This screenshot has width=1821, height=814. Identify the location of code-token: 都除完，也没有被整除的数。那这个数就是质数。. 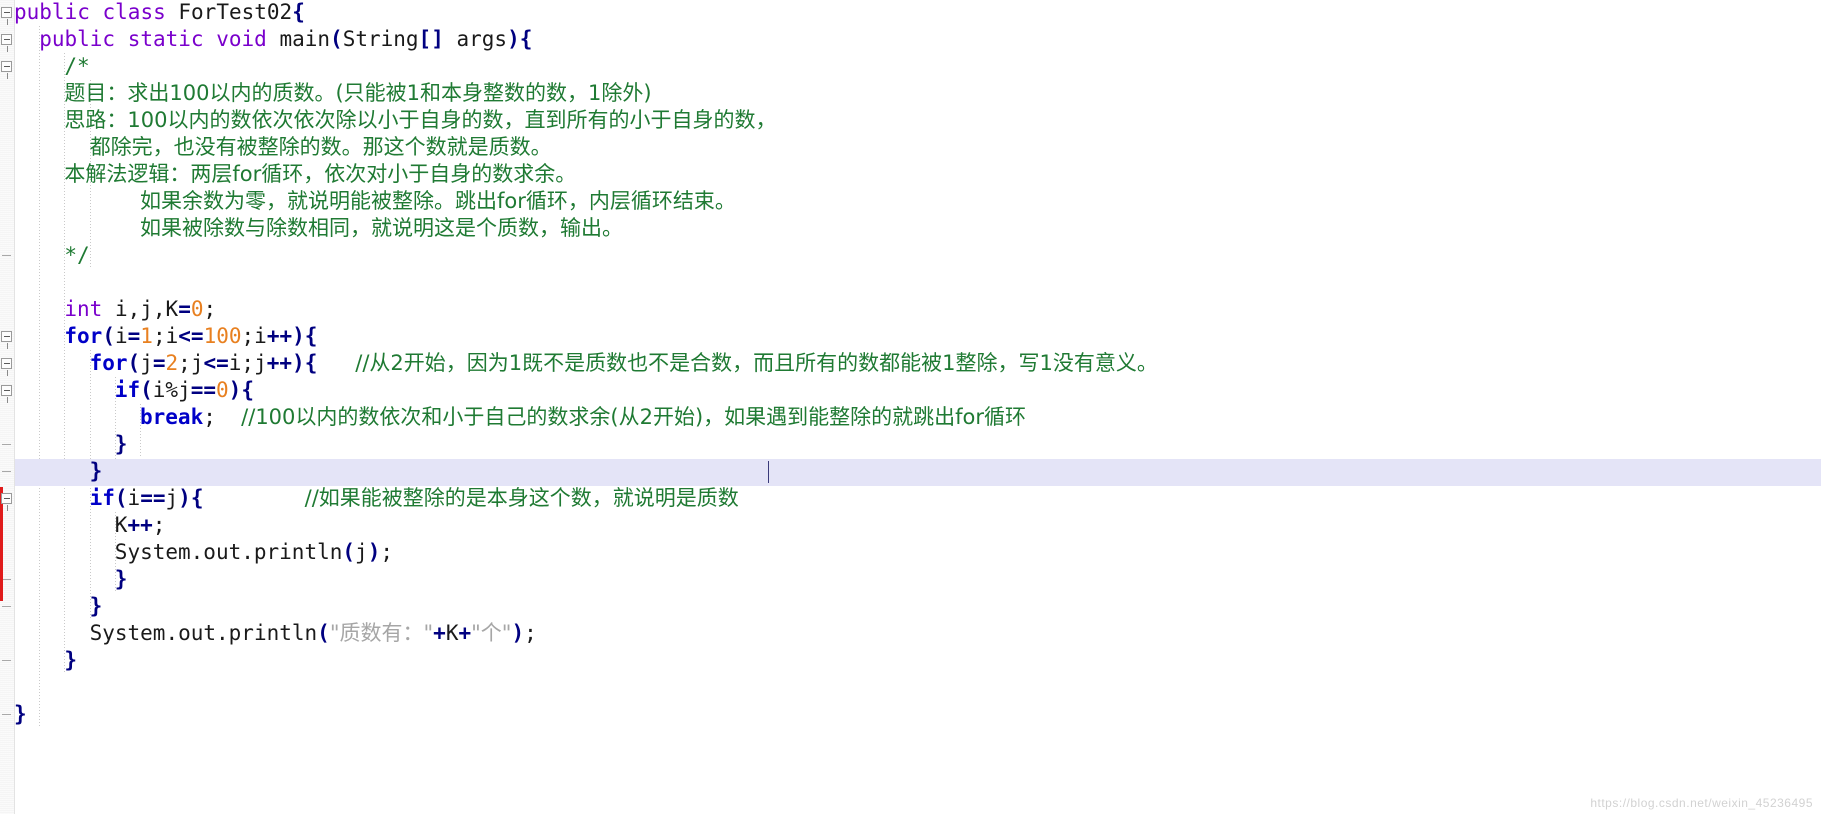
(320, 147).